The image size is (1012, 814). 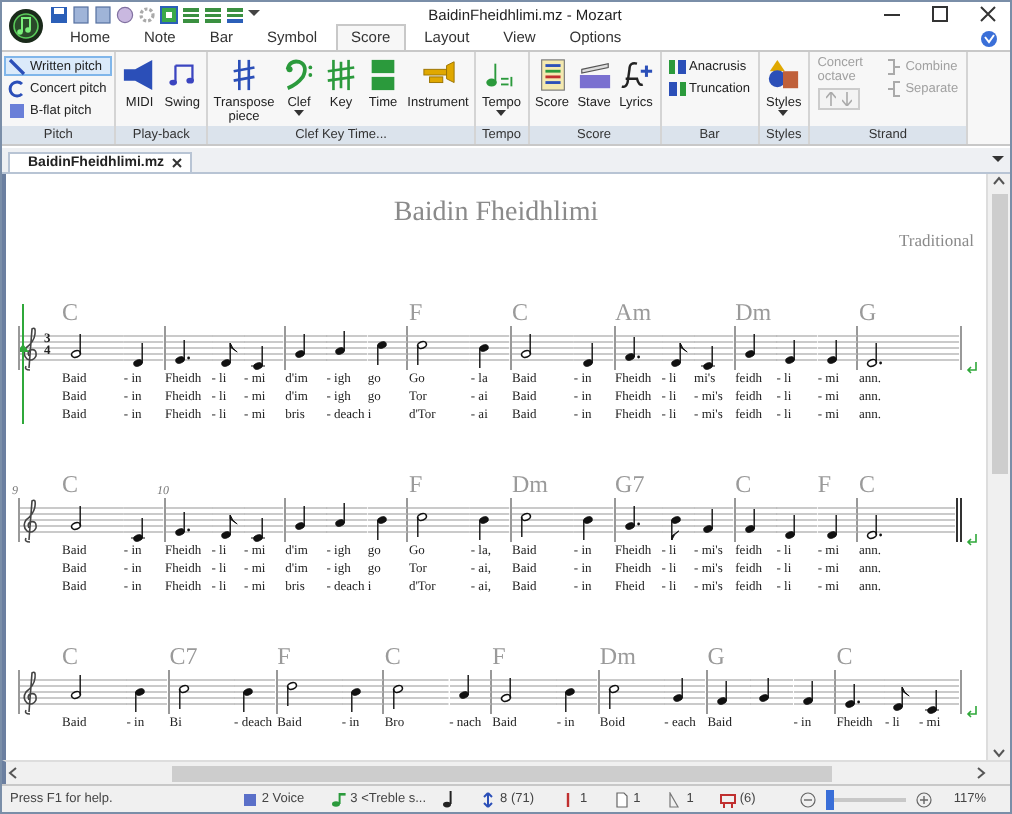 I want to click on note-icon, so click(x=338, y=799).